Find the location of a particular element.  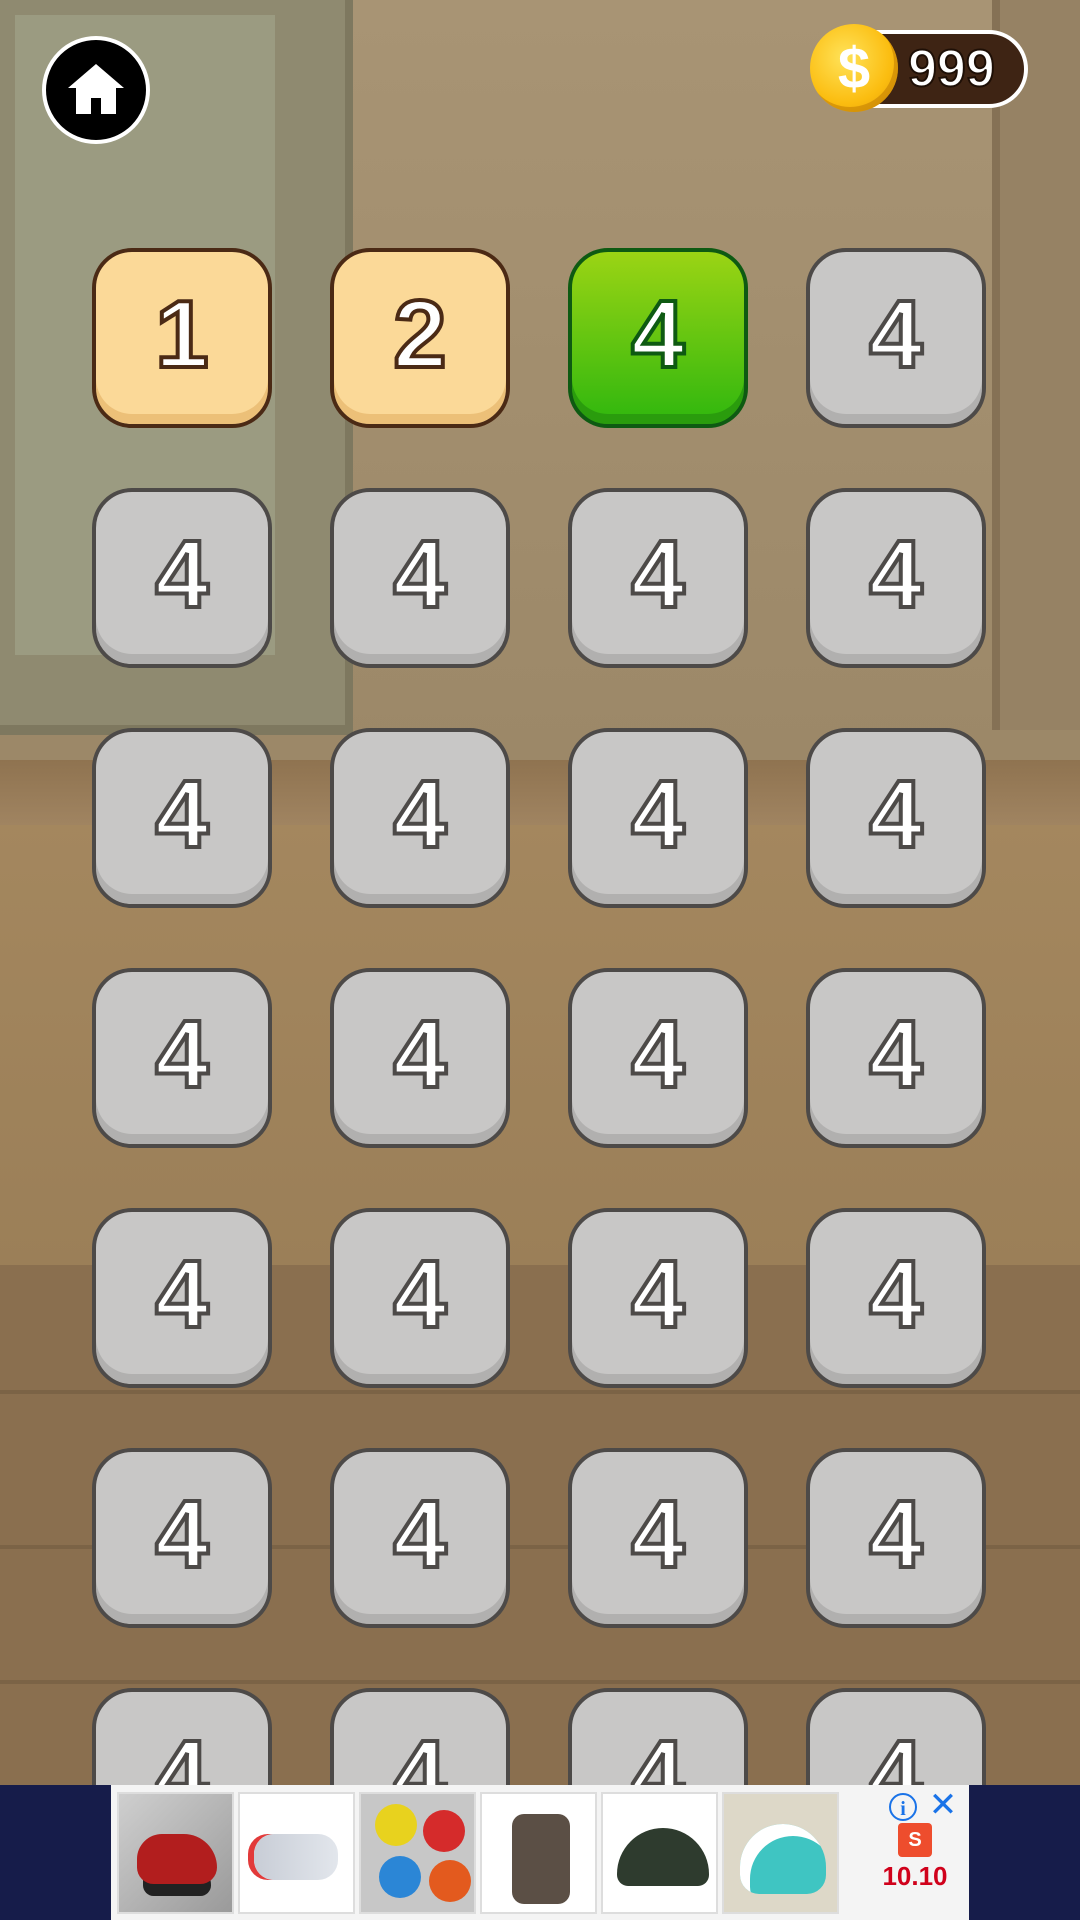

ad-banner: S 10.10 i ✕ is located at coordinates (540, 1852).